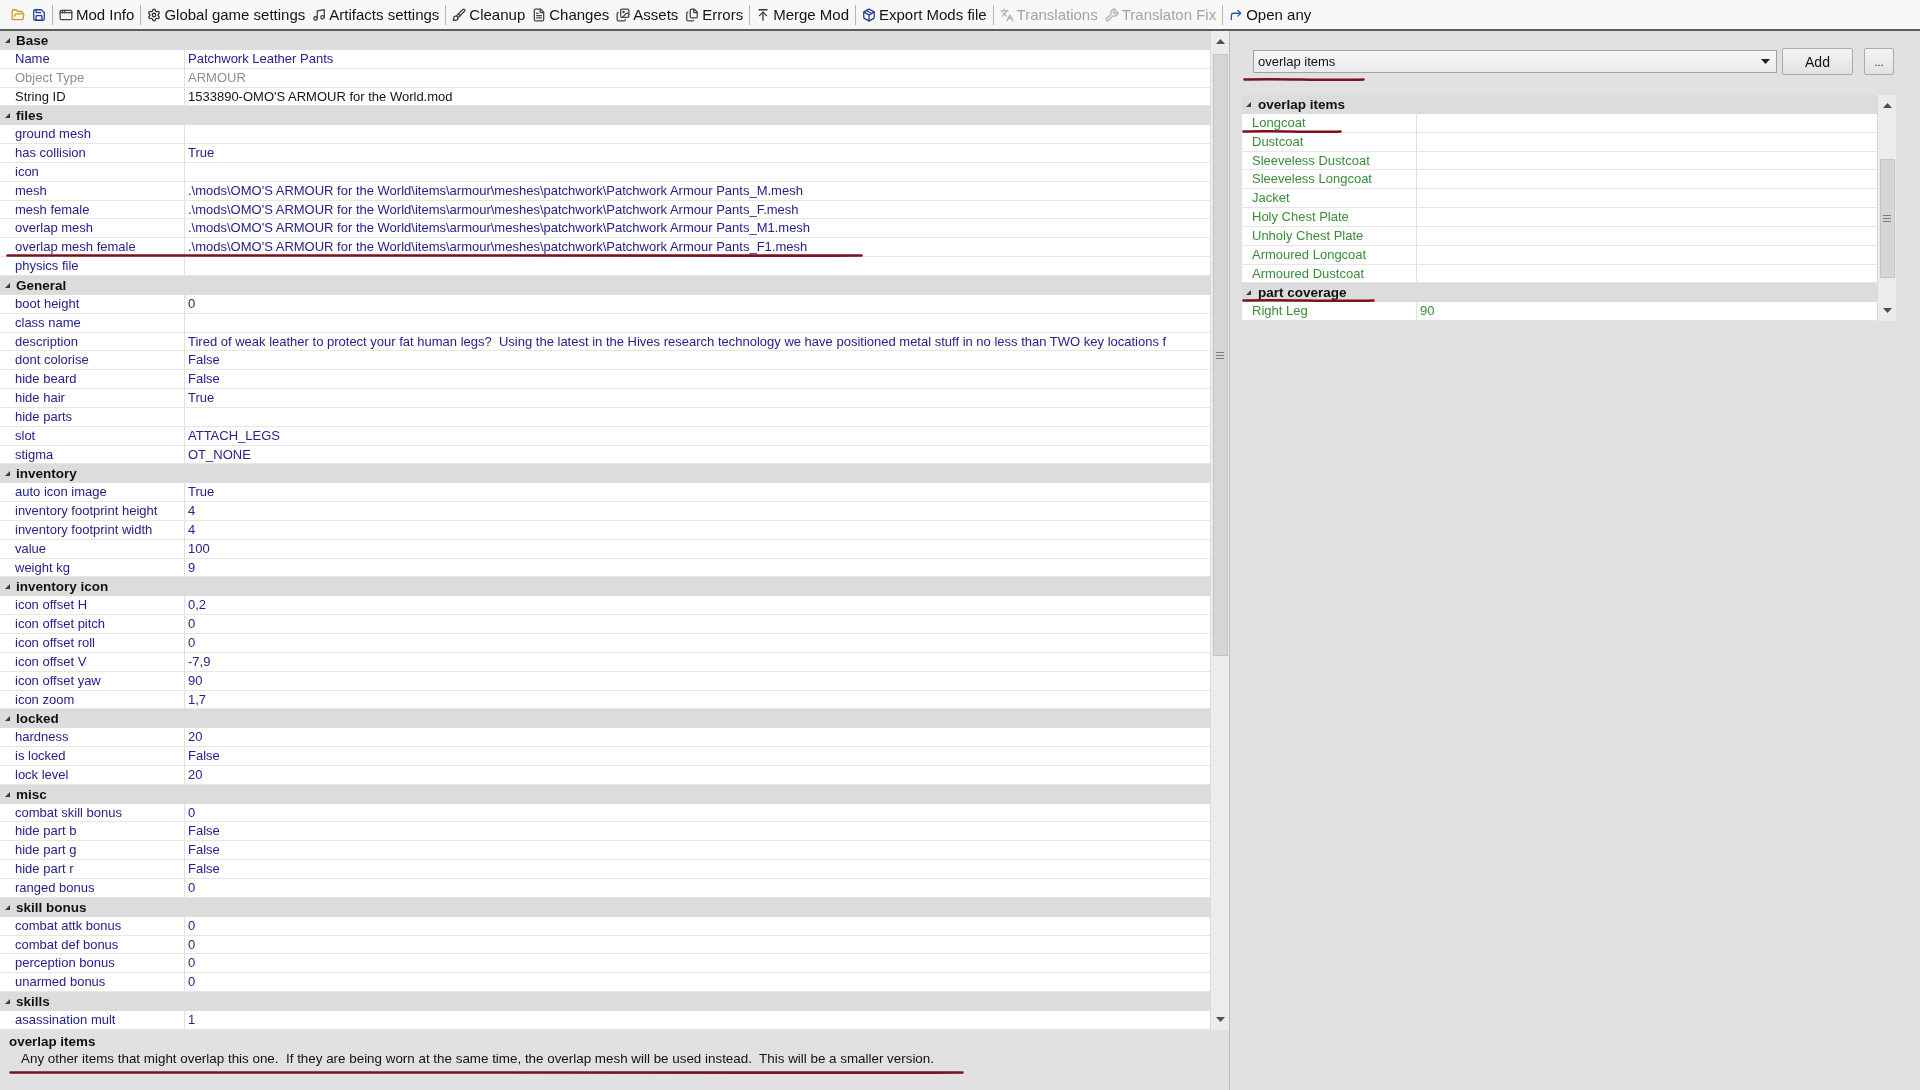 Image resolution: width=1920 pixels, height=1090 pixels. Describe the element at coordinates (376, 14) in the screenshot. I see `toolbar-button: Artifacts settings` at that location.